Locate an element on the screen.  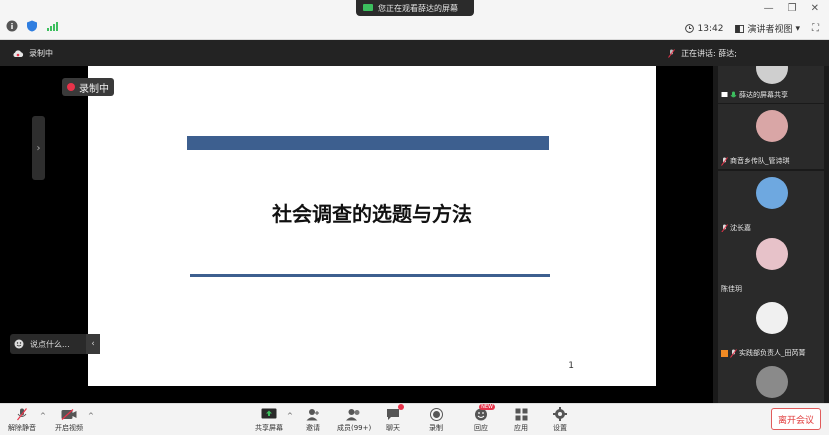
participant-name: 薛达的屏幕共享 is located at coordinates (754, 95).